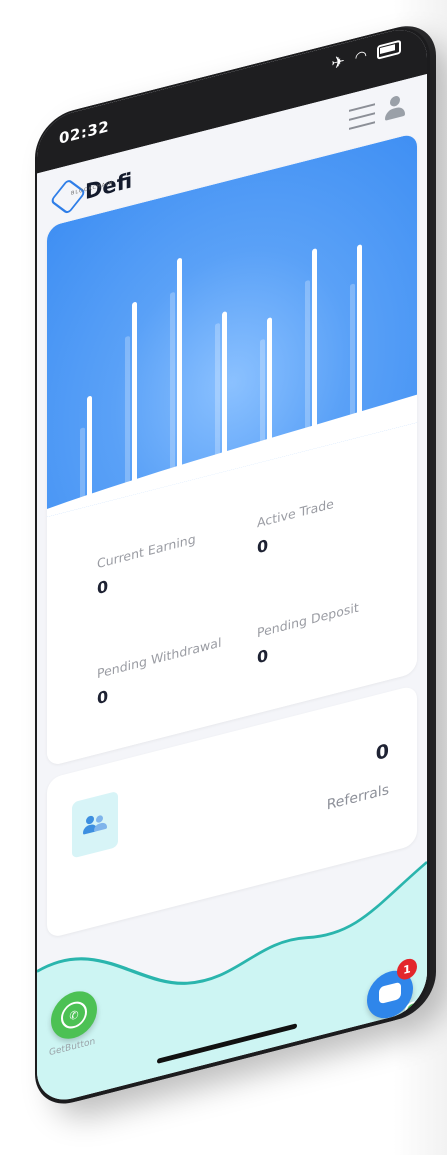 The image size is (447, 1155). What do you see at coordinates (357, 797) in the screenshot?
I see `referrals-label: Referrals` at bounding box center [357, 797].